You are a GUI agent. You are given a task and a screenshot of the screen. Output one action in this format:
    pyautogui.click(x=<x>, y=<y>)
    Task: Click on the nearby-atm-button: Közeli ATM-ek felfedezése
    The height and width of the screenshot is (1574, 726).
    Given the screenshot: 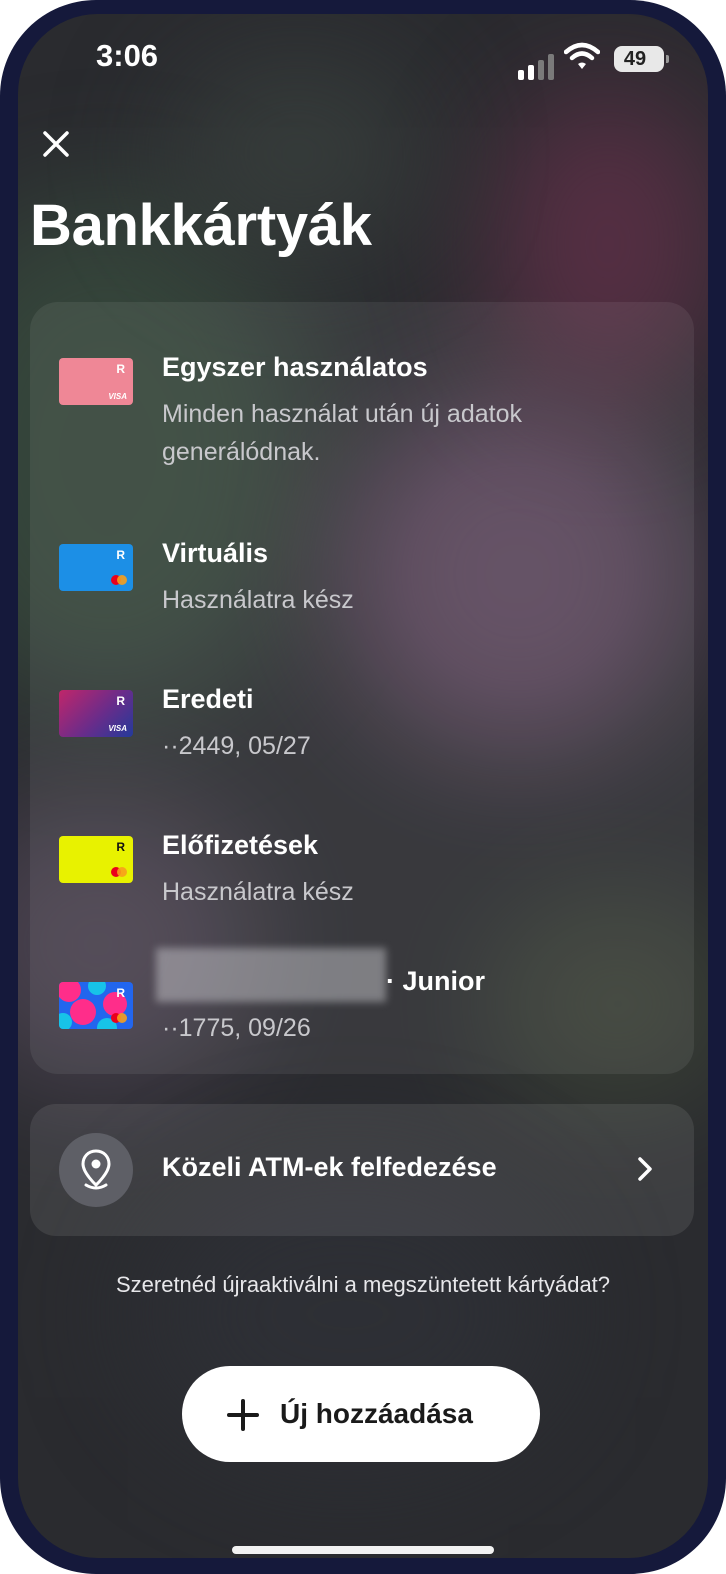 What is the action you would take?
    pyautogui.click(x=362, y=1170)
    